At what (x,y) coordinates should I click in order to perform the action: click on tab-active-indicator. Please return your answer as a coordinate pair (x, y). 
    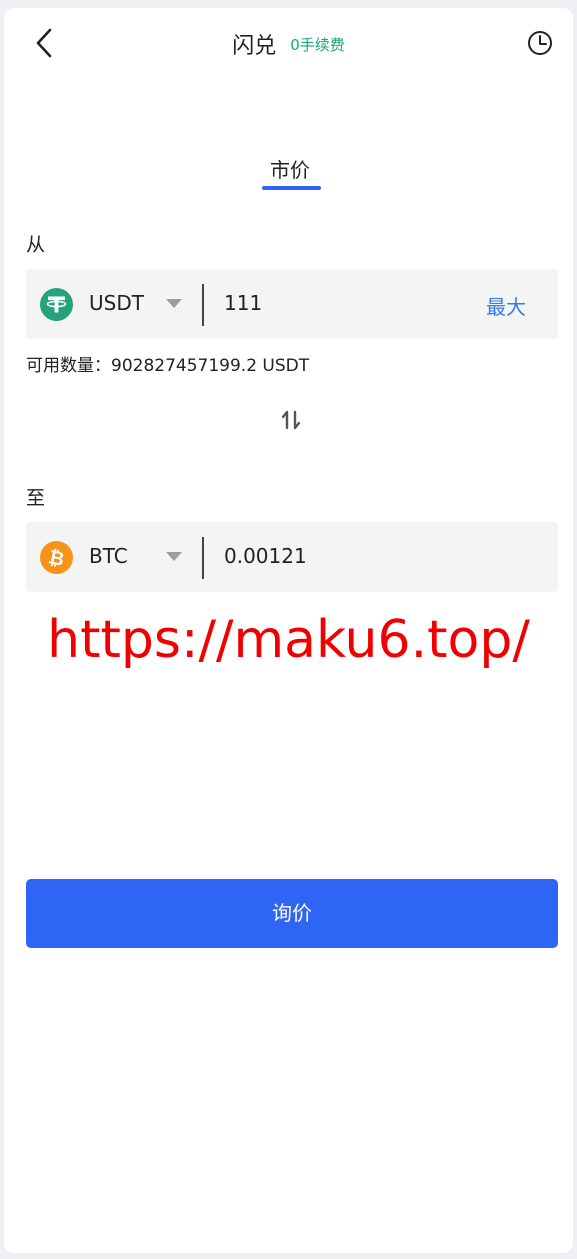
    Looking at the image, I should click on (291, 188).